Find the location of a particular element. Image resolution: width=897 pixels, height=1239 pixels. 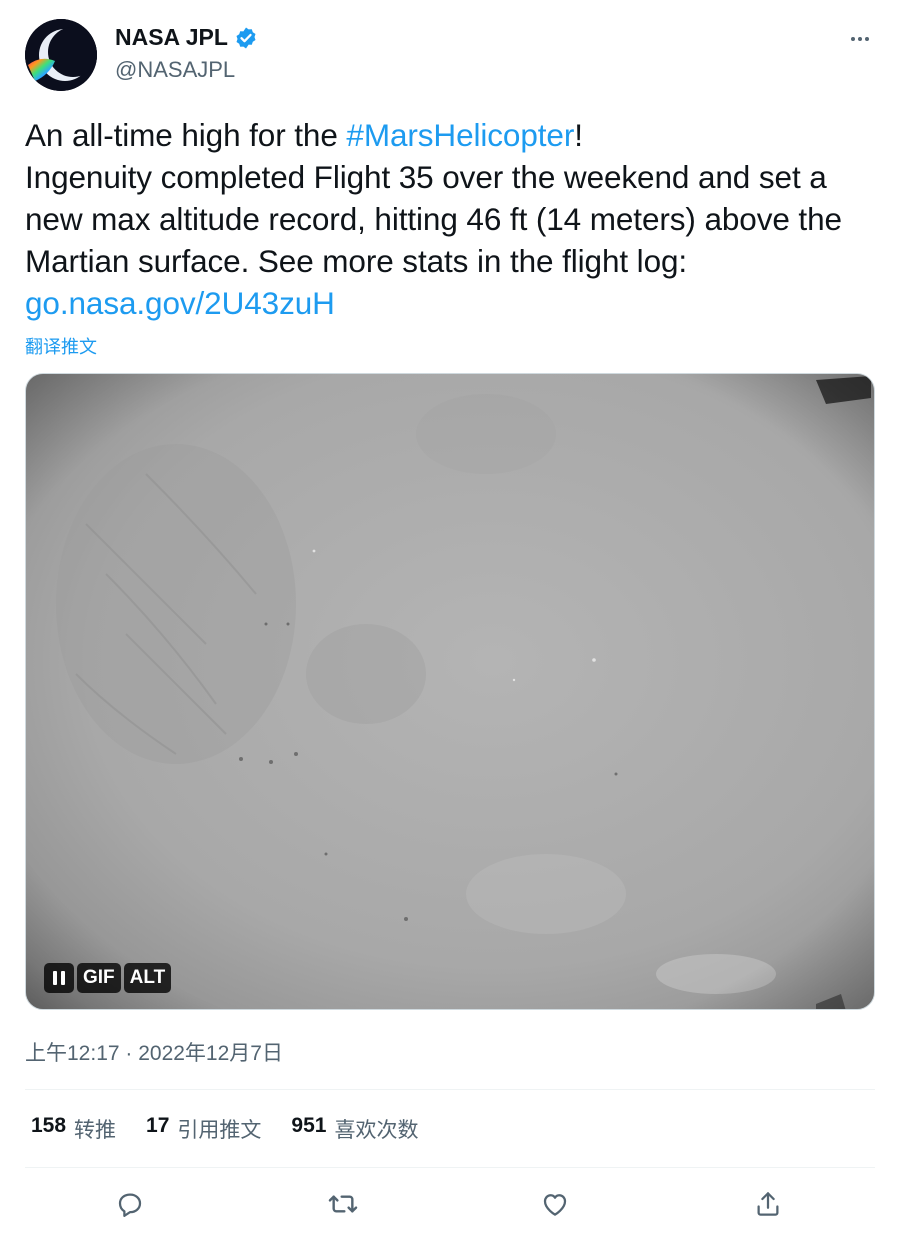

flight-log-link: go.nasa.gov/2U43zuH is located at coordinates (180, 303).